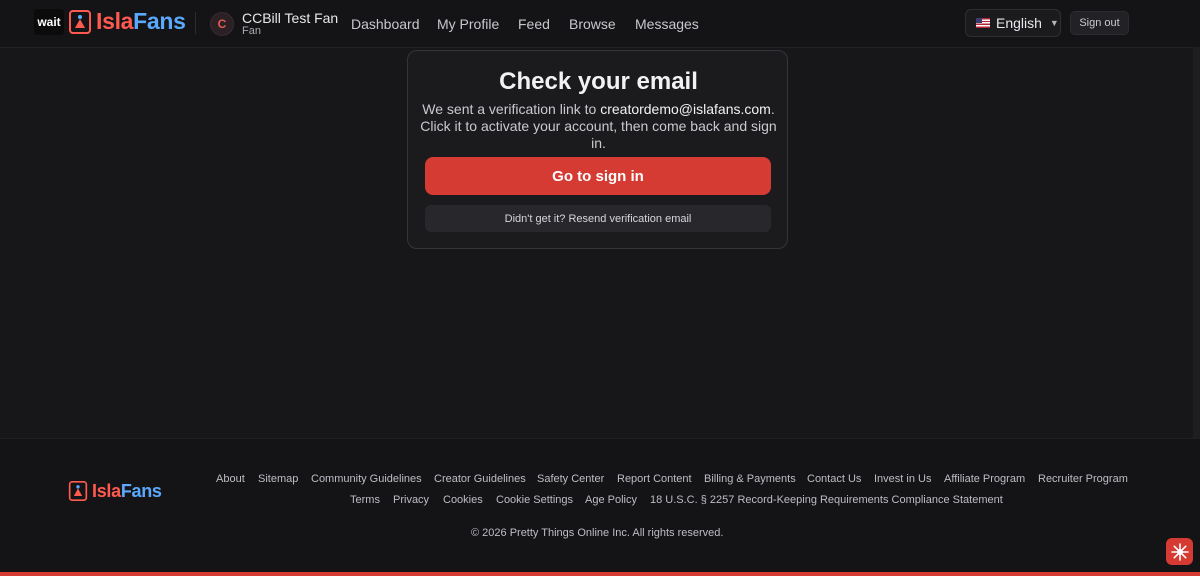 Image resolution: width=1200 pixels, height=576 pixels. Describe the element at coordinates (366, 479) in the screenshot. I see `footer-link-community-guidelines: Community Guidelines` at that location.